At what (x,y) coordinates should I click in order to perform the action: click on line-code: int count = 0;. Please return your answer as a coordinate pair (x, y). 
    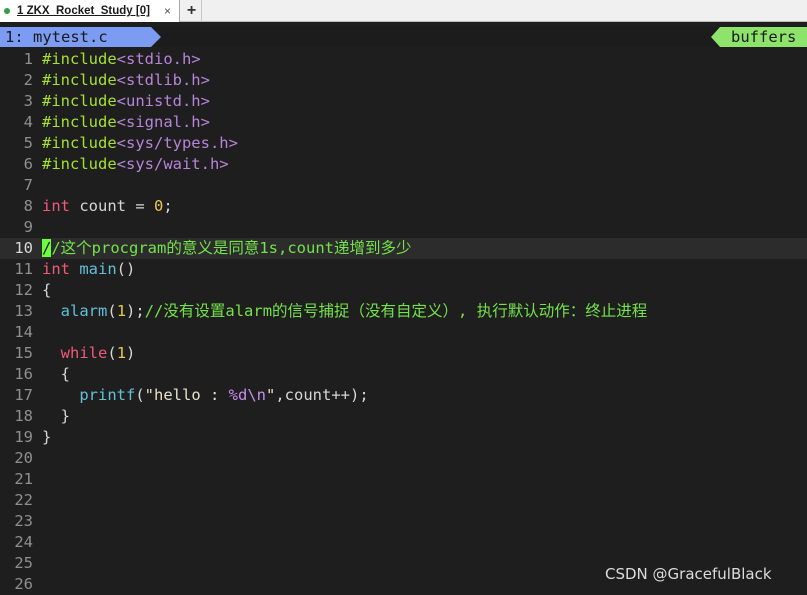
    Looking at the image, I should click on (107, 206).